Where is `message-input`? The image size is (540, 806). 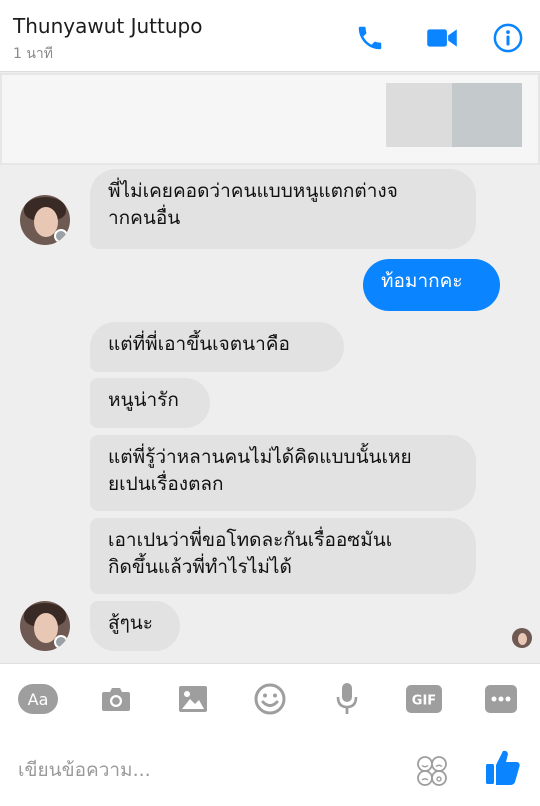
message-input is located at coordinates (208, 770).